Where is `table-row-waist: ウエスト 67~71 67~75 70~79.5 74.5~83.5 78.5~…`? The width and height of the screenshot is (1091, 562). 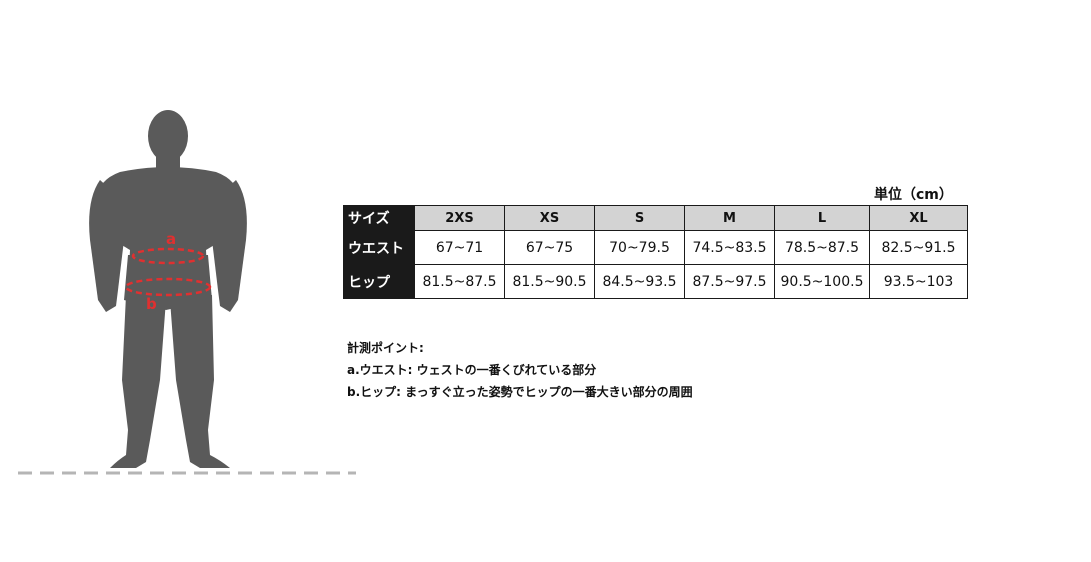
table-row-waist: ウエスト 67~71 67~75 70~79.5 74.5~83.5 78.5~… is located at coordinates (655, 247).